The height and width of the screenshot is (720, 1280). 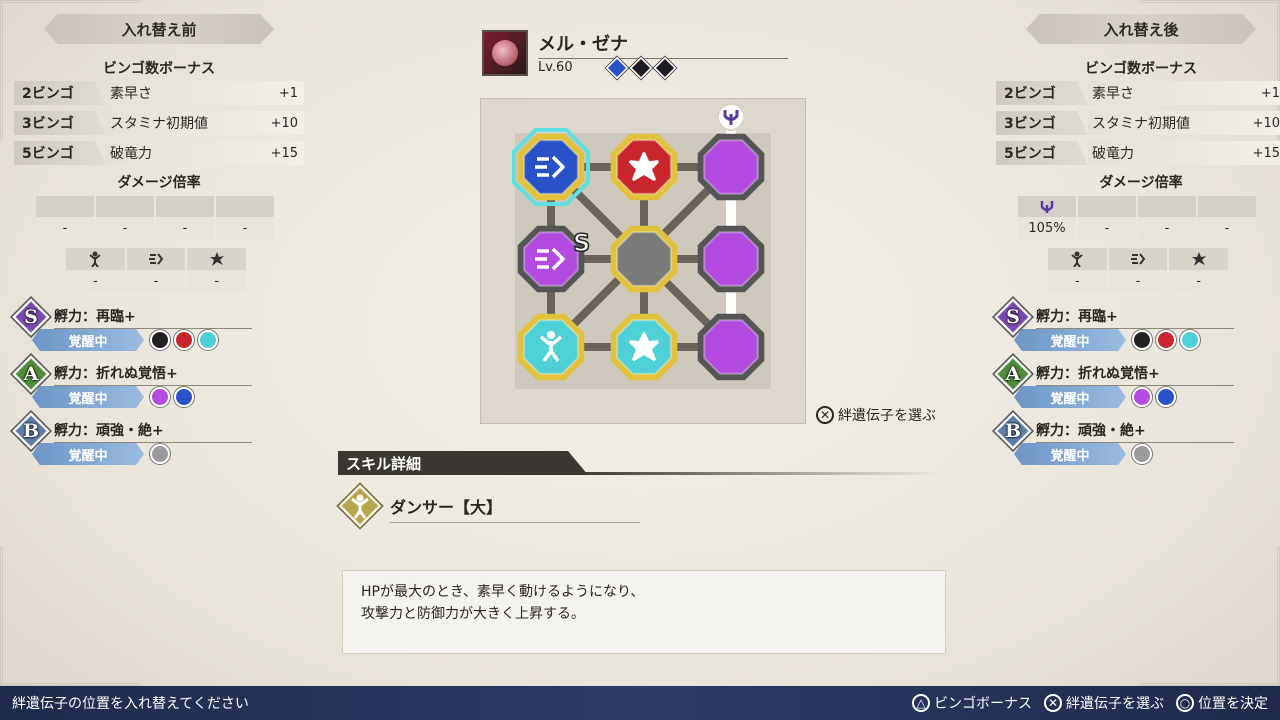 I want to click on attribute-grid: - - -, so click(x=156, y=270).